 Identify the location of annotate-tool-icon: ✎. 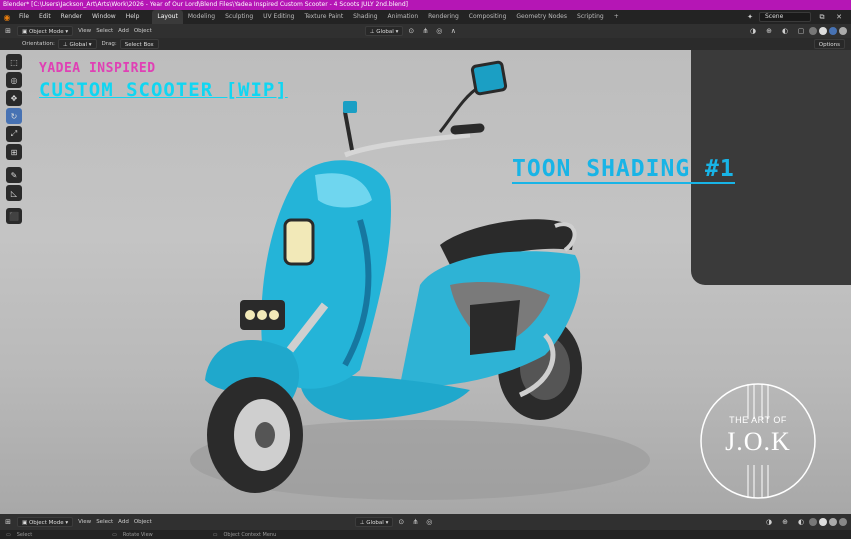
(14, 175).